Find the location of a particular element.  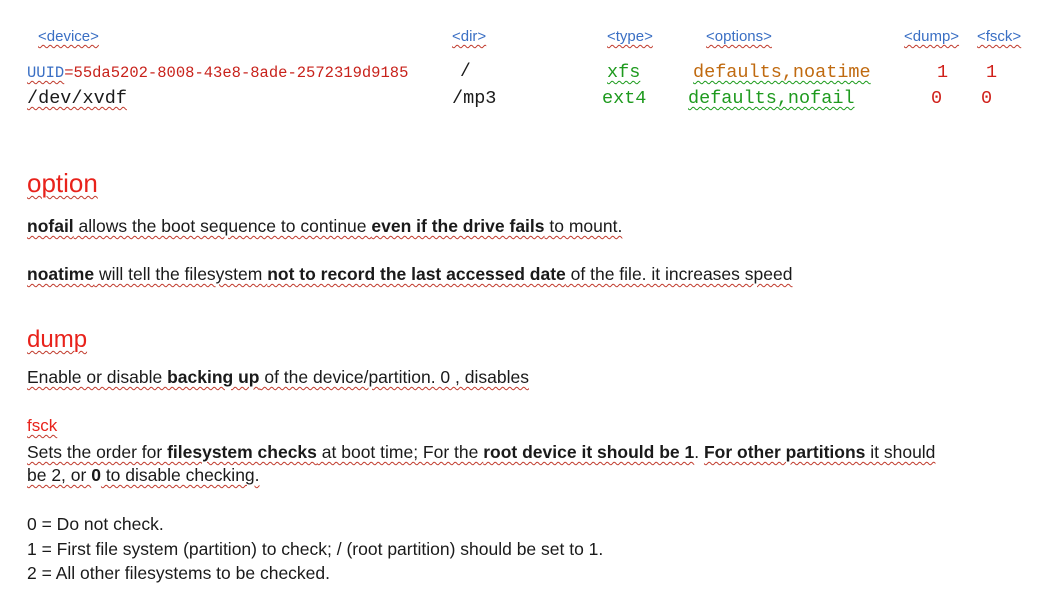

fsck-title: fsck is located at coordinates (42, 425).